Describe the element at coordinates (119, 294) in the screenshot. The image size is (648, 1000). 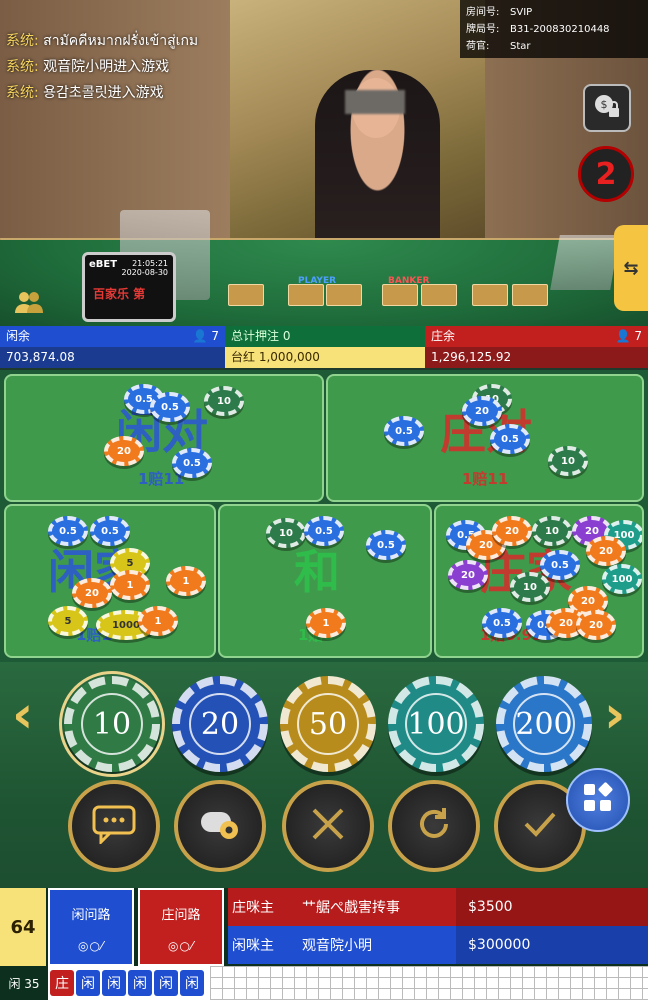
I see `monitor-subtitle: 百家乐 第` at that location.